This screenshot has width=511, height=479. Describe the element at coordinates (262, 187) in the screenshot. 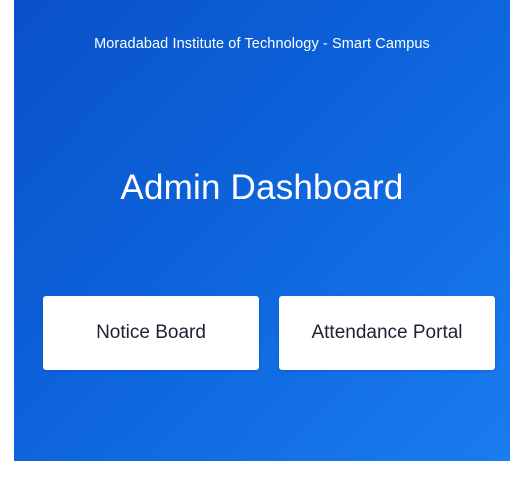

I see `page-title: Admin Dashboard` at that location.